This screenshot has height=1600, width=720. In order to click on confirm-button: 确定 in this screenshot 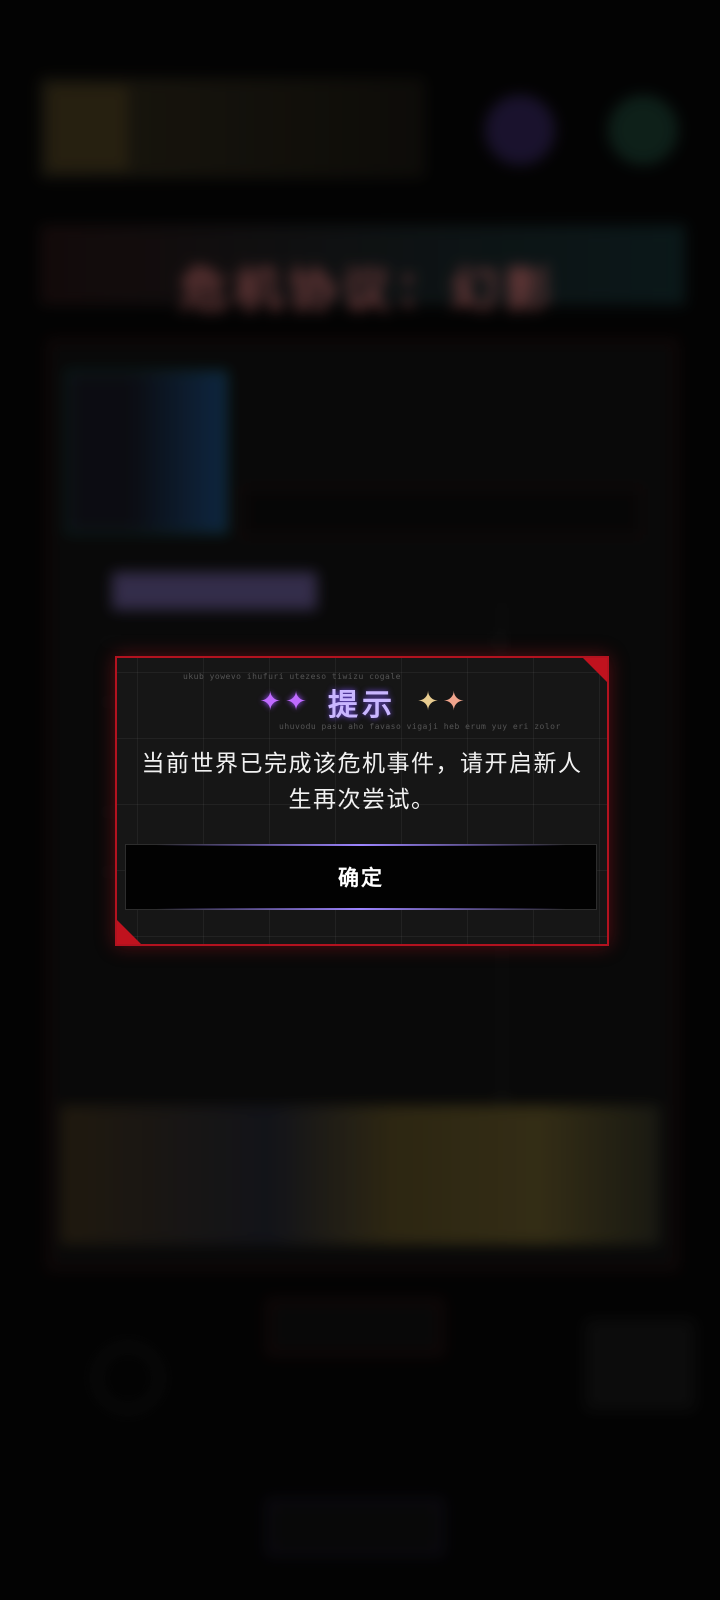, I will do `click(361, 877)`.